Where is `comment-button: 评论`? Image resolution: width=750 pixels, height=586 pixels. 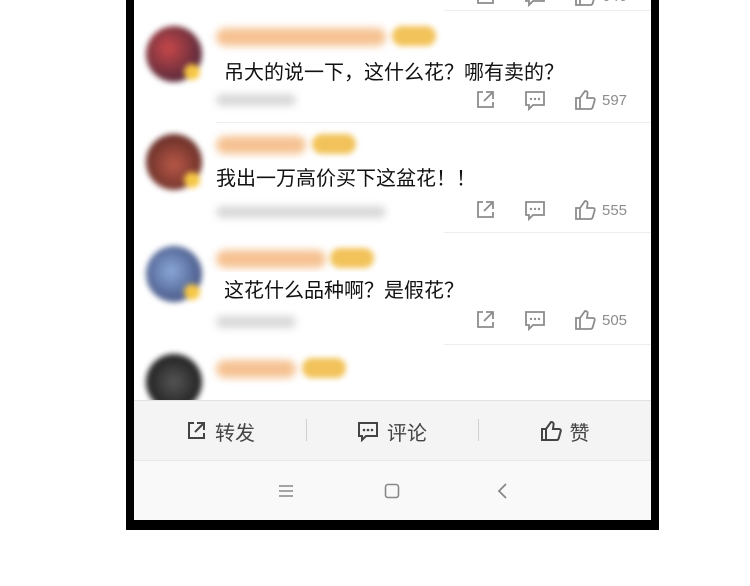 comment-button: 评论 is located at coordinates (392, 431).